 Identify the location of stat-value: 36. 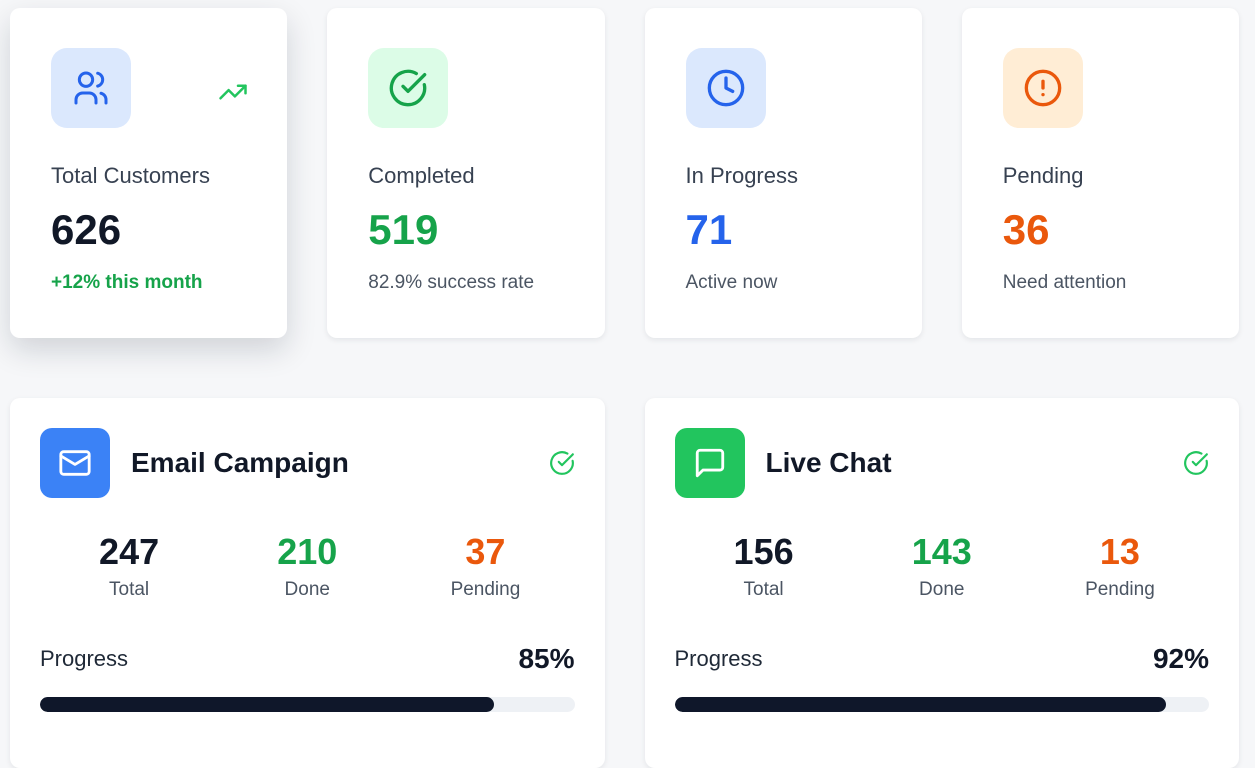
(1026, 229).